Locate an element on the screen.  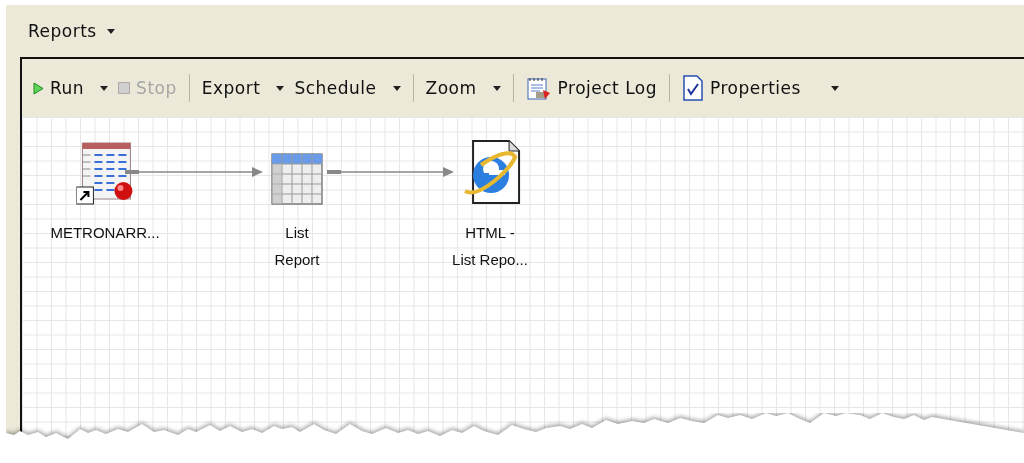
menu-button: Project Log is located at coordinates (591, 88).